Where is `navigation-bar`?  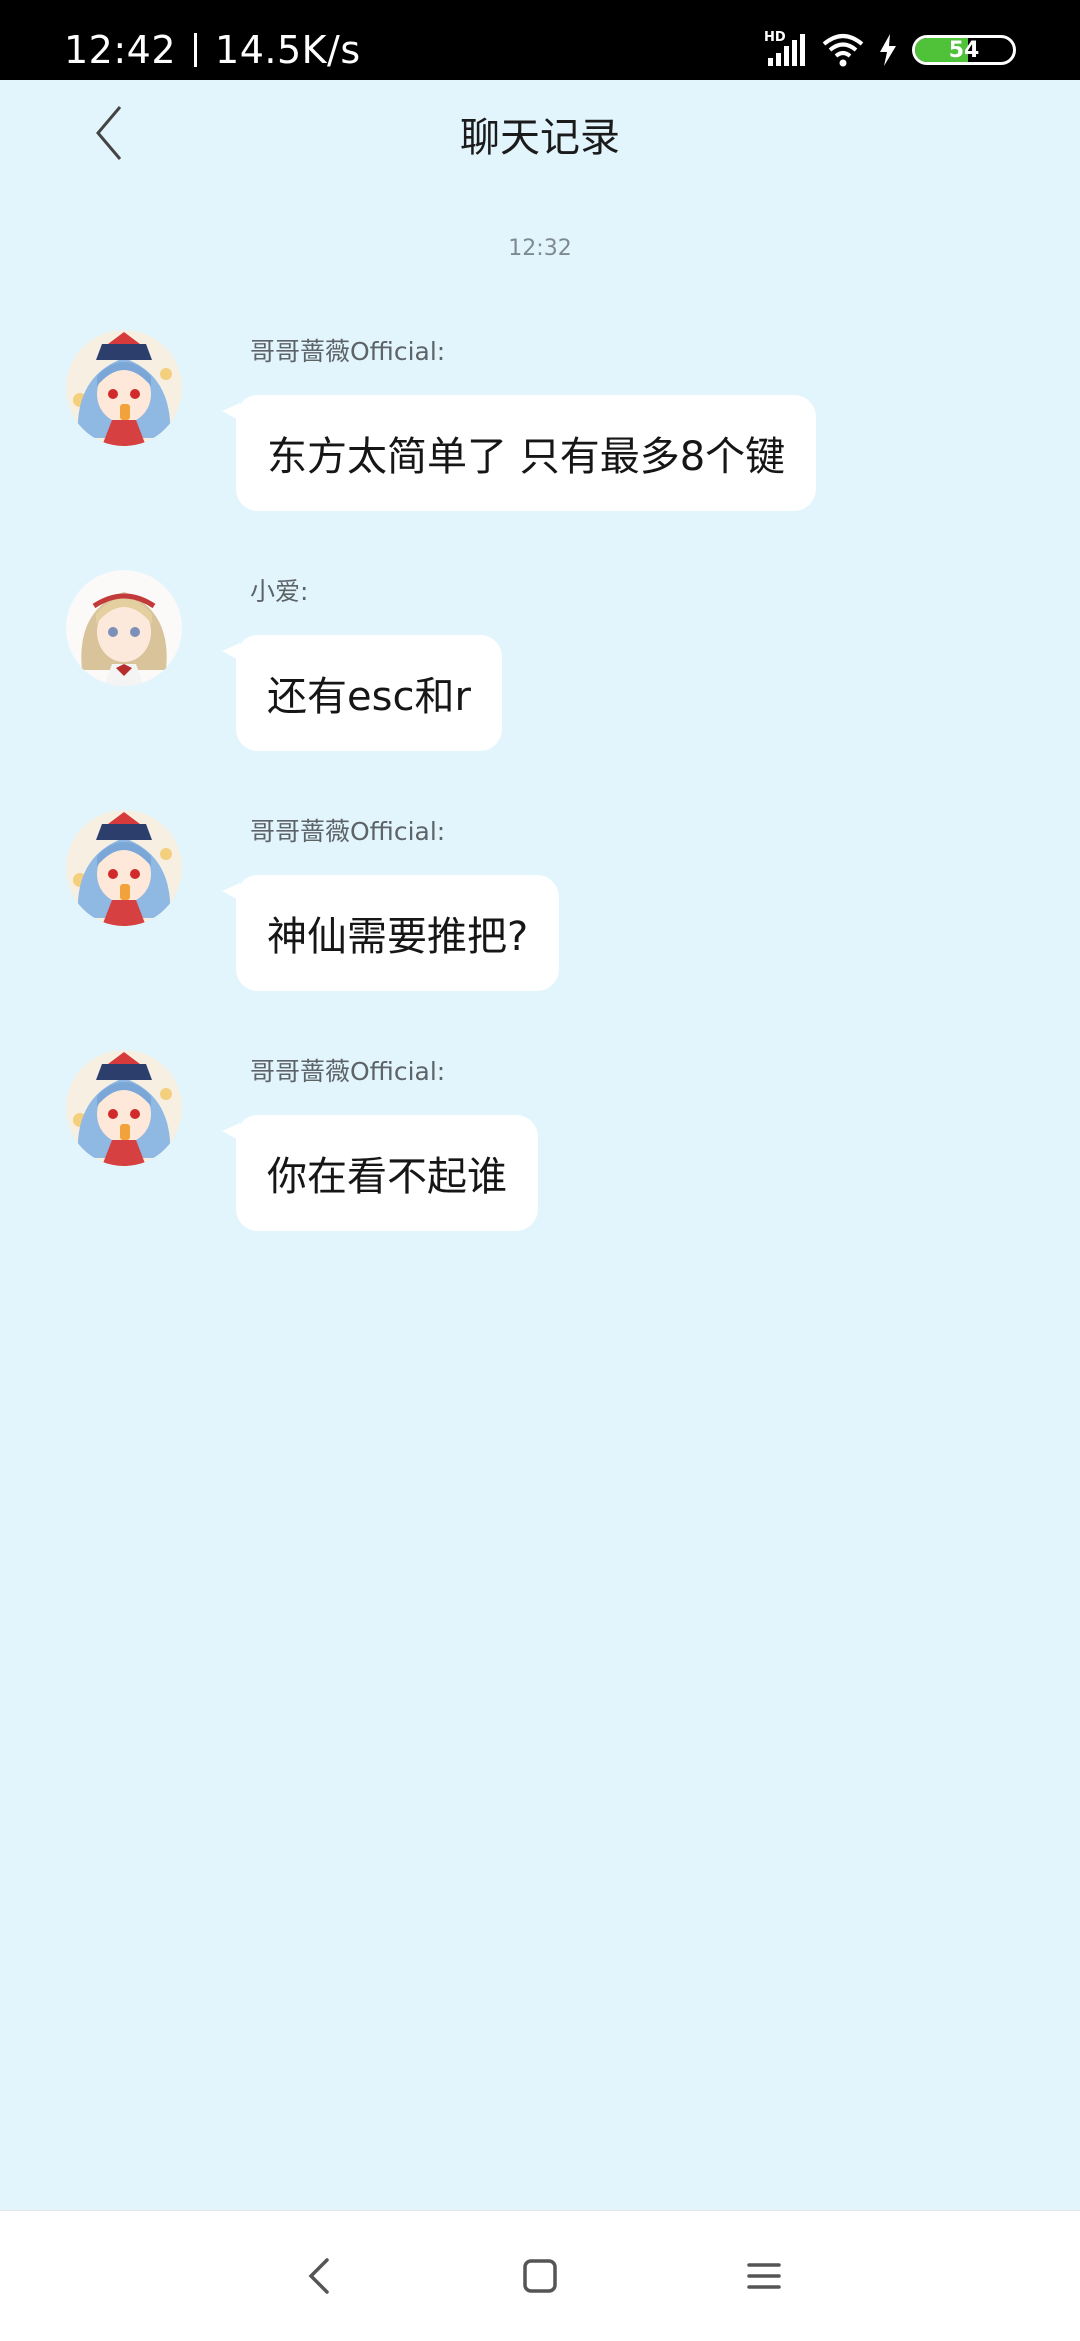 navigation-bar is located at coordinates (540, 2275).